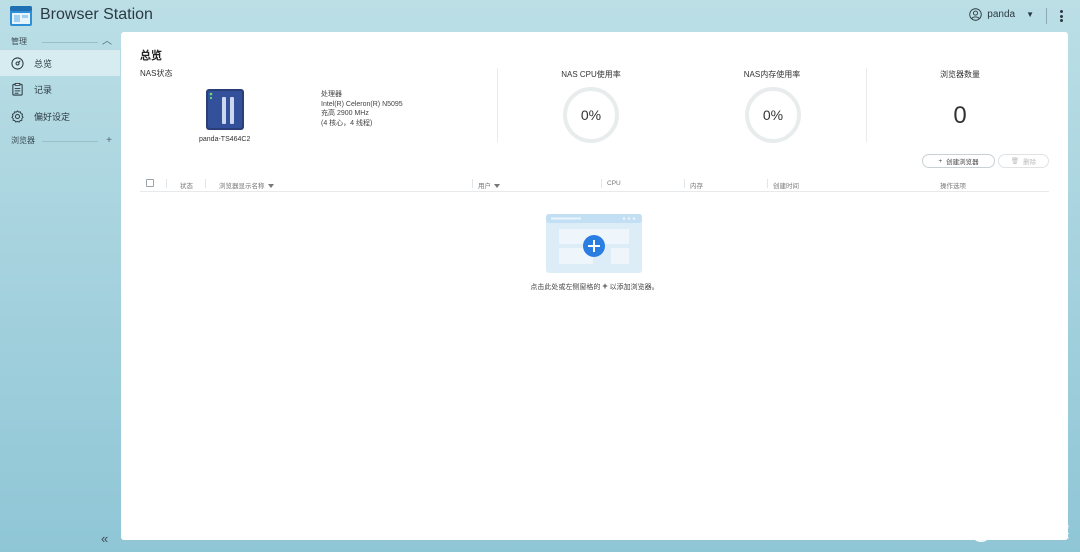 The height and width of the screenshot is (552, 1080). What do you see at coordinates (17, 63) in the screenshot?
I see `dashboard-icon` at bounding box center [17, 63].